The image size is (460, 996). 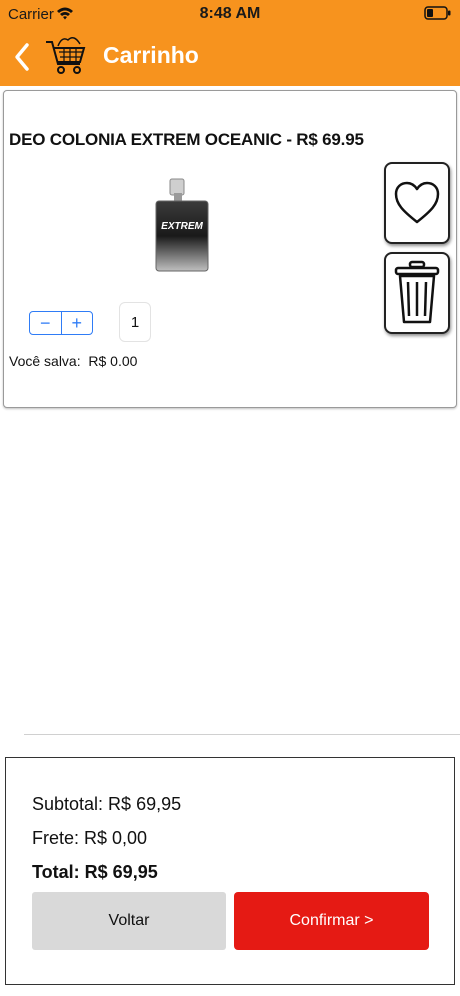 What do you see at coordinates (22, 57) in the screenshot?
I see `back-chevron-icon` at bounding box center [22, 57].